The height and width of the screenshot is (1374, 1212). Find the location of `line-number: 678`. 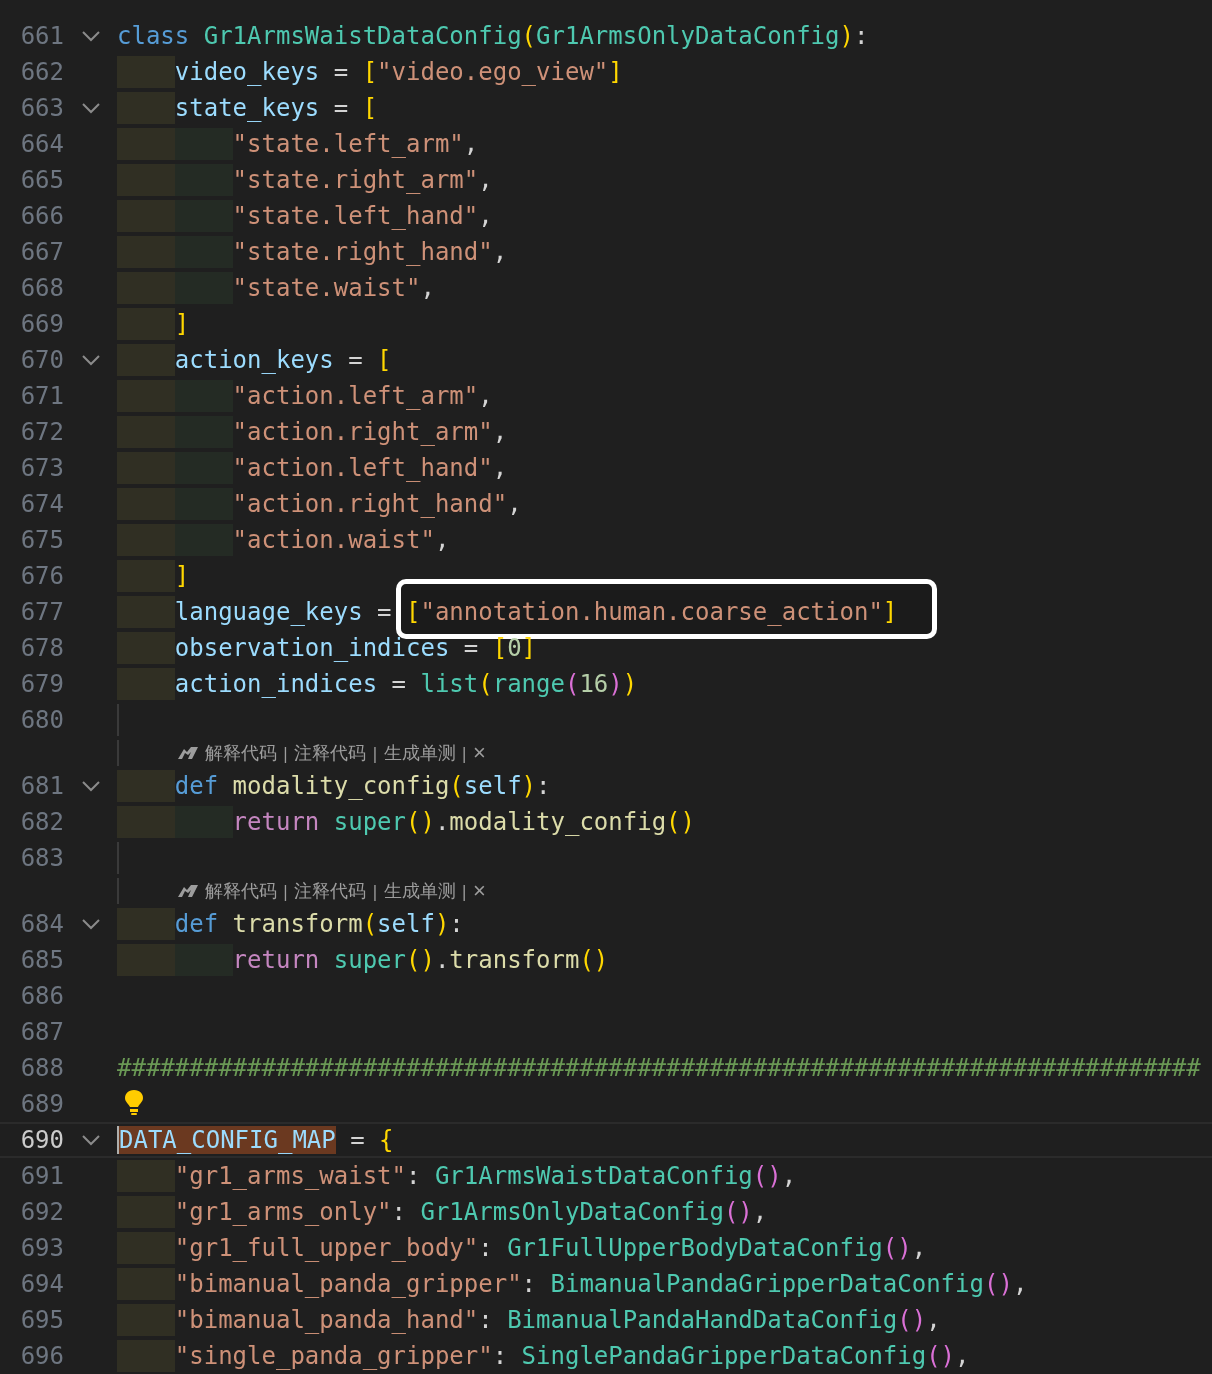

line-number: 678 is located at coordinates (41, 648).